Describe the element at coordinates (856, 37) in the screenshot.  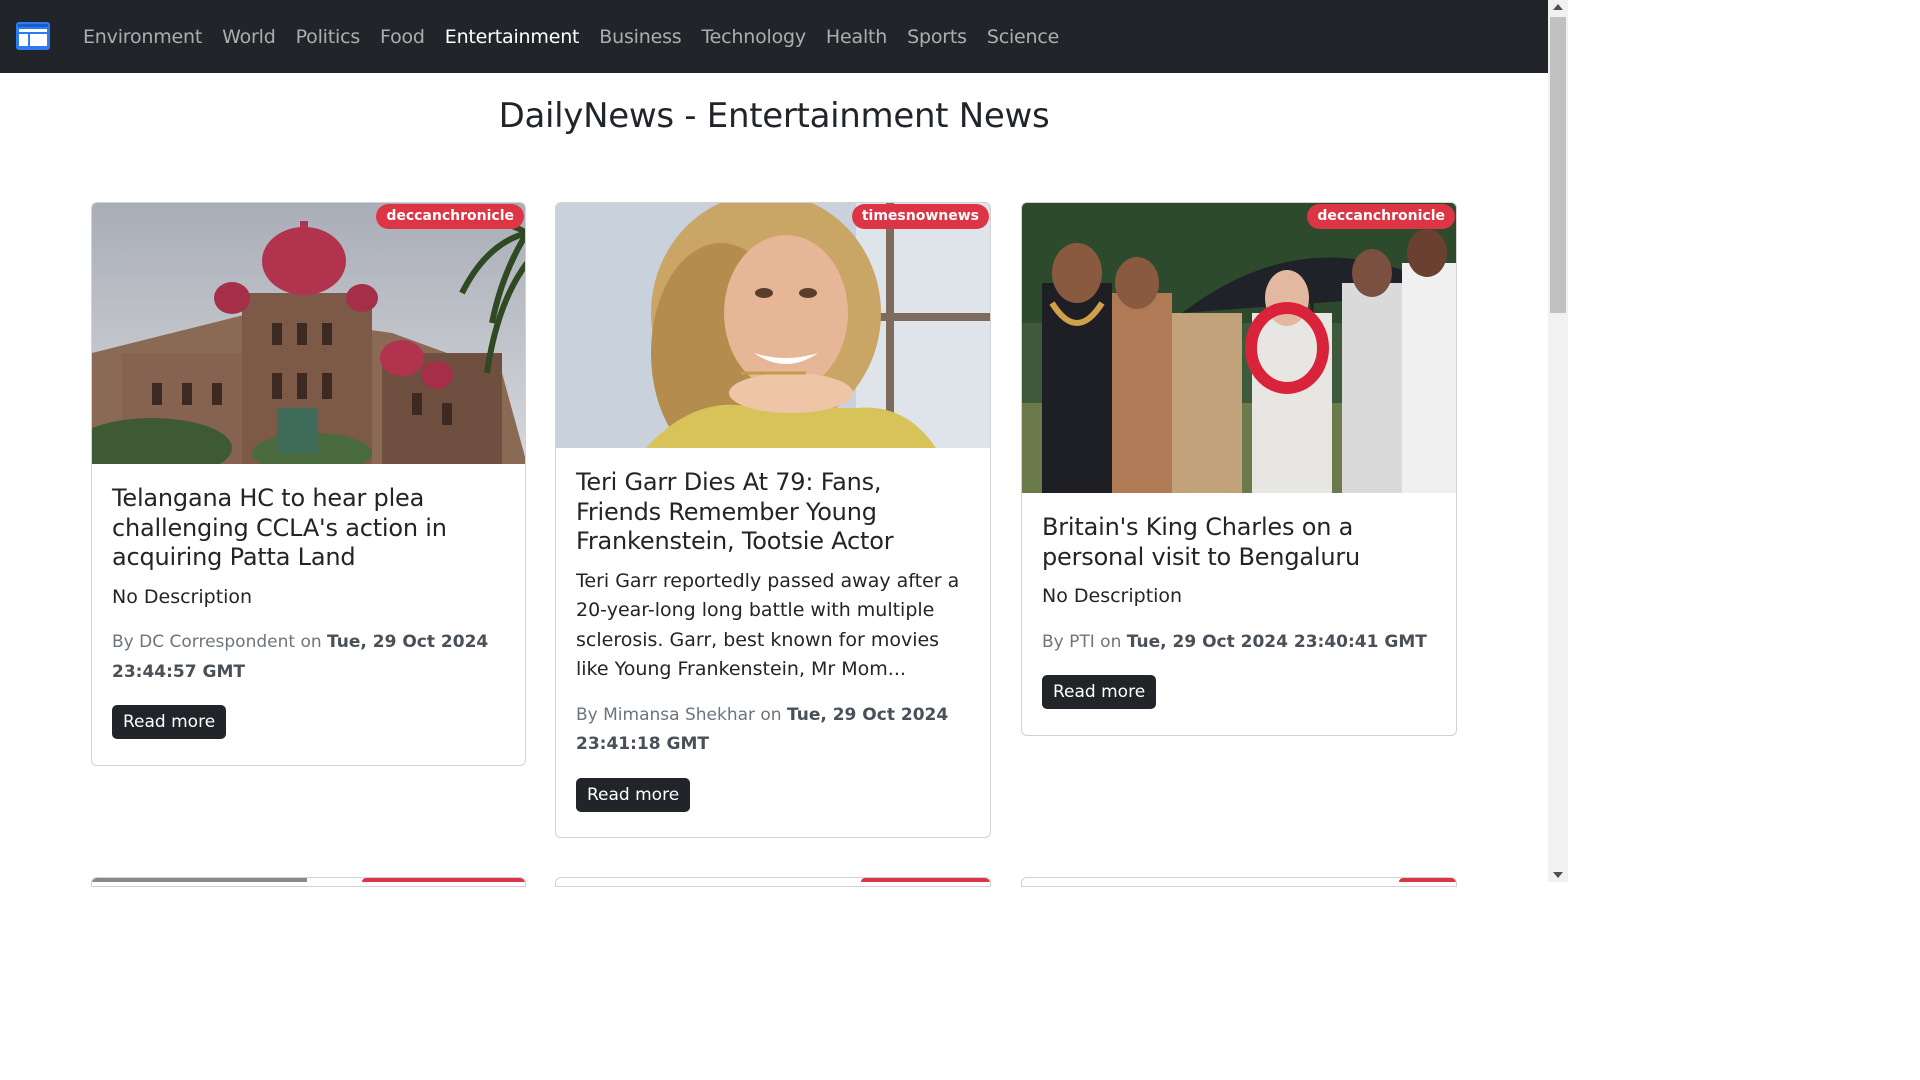
I see `nav-link-health: Health` at that location.